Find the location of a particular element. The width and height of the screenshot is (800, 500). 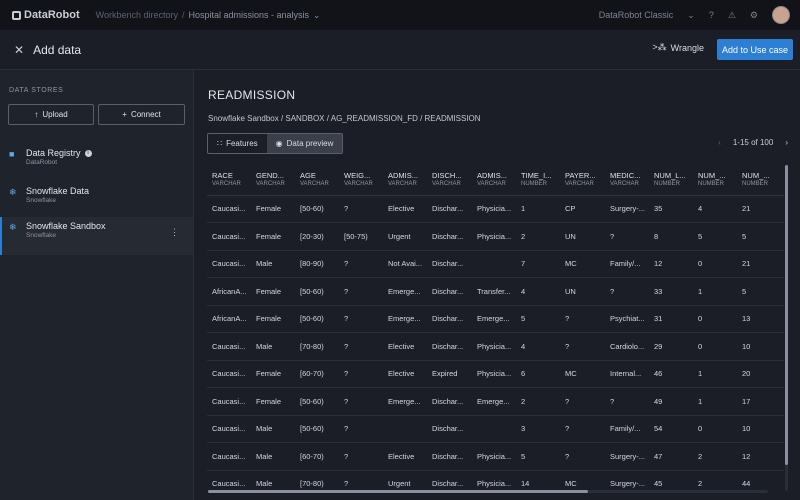

settings-icon: ⚙ is located at coordinates (754, 15).